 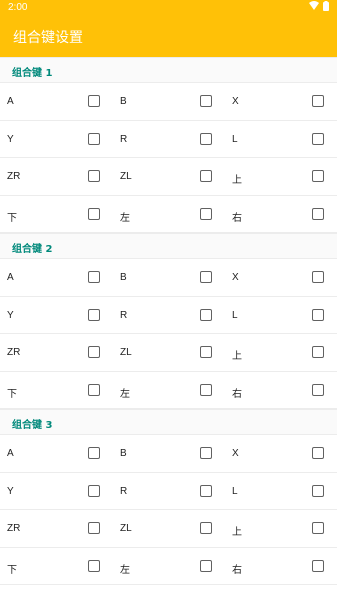 I want to click on app-bar: 组合键设置, so click(x=168, y=36).